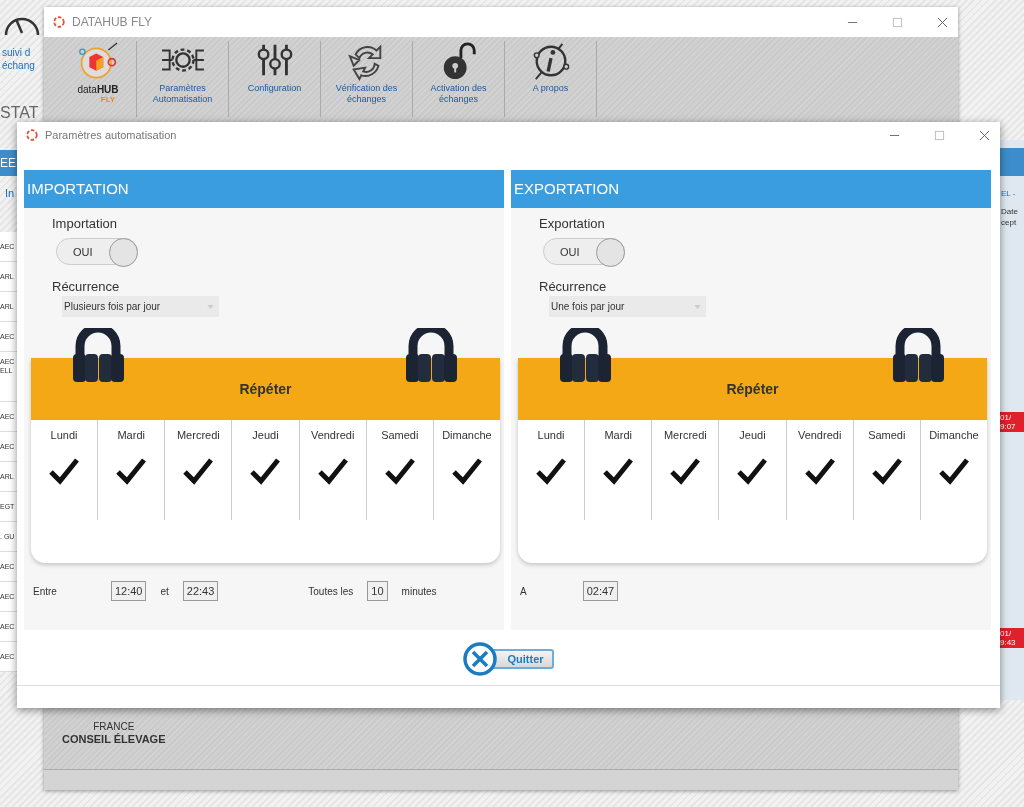 This screenshot has height=807, width=1024. Describe the element at coordinates (551, 79) in the screenshot. I see `toolbar-button: A propos` at that location.